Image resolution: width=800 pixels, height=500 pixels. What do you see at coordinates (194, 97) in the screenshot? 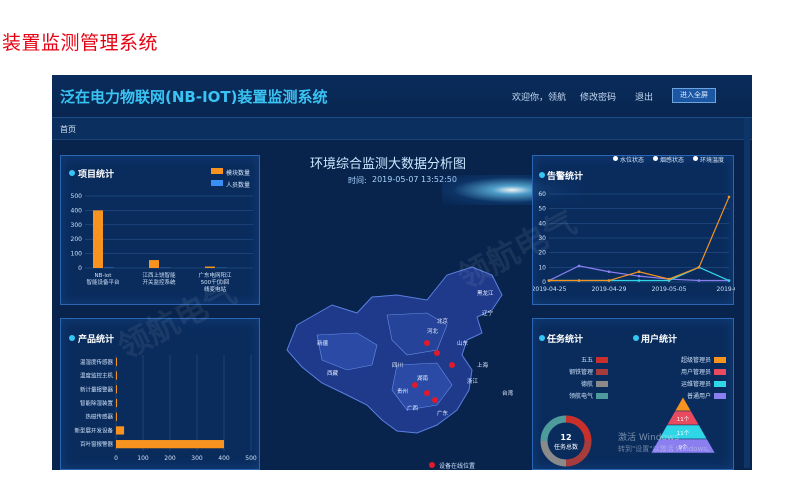
I see `app-title: 泛在电力物联网(NB-IOT)装置监测系统` at bounding box center [194, 97].